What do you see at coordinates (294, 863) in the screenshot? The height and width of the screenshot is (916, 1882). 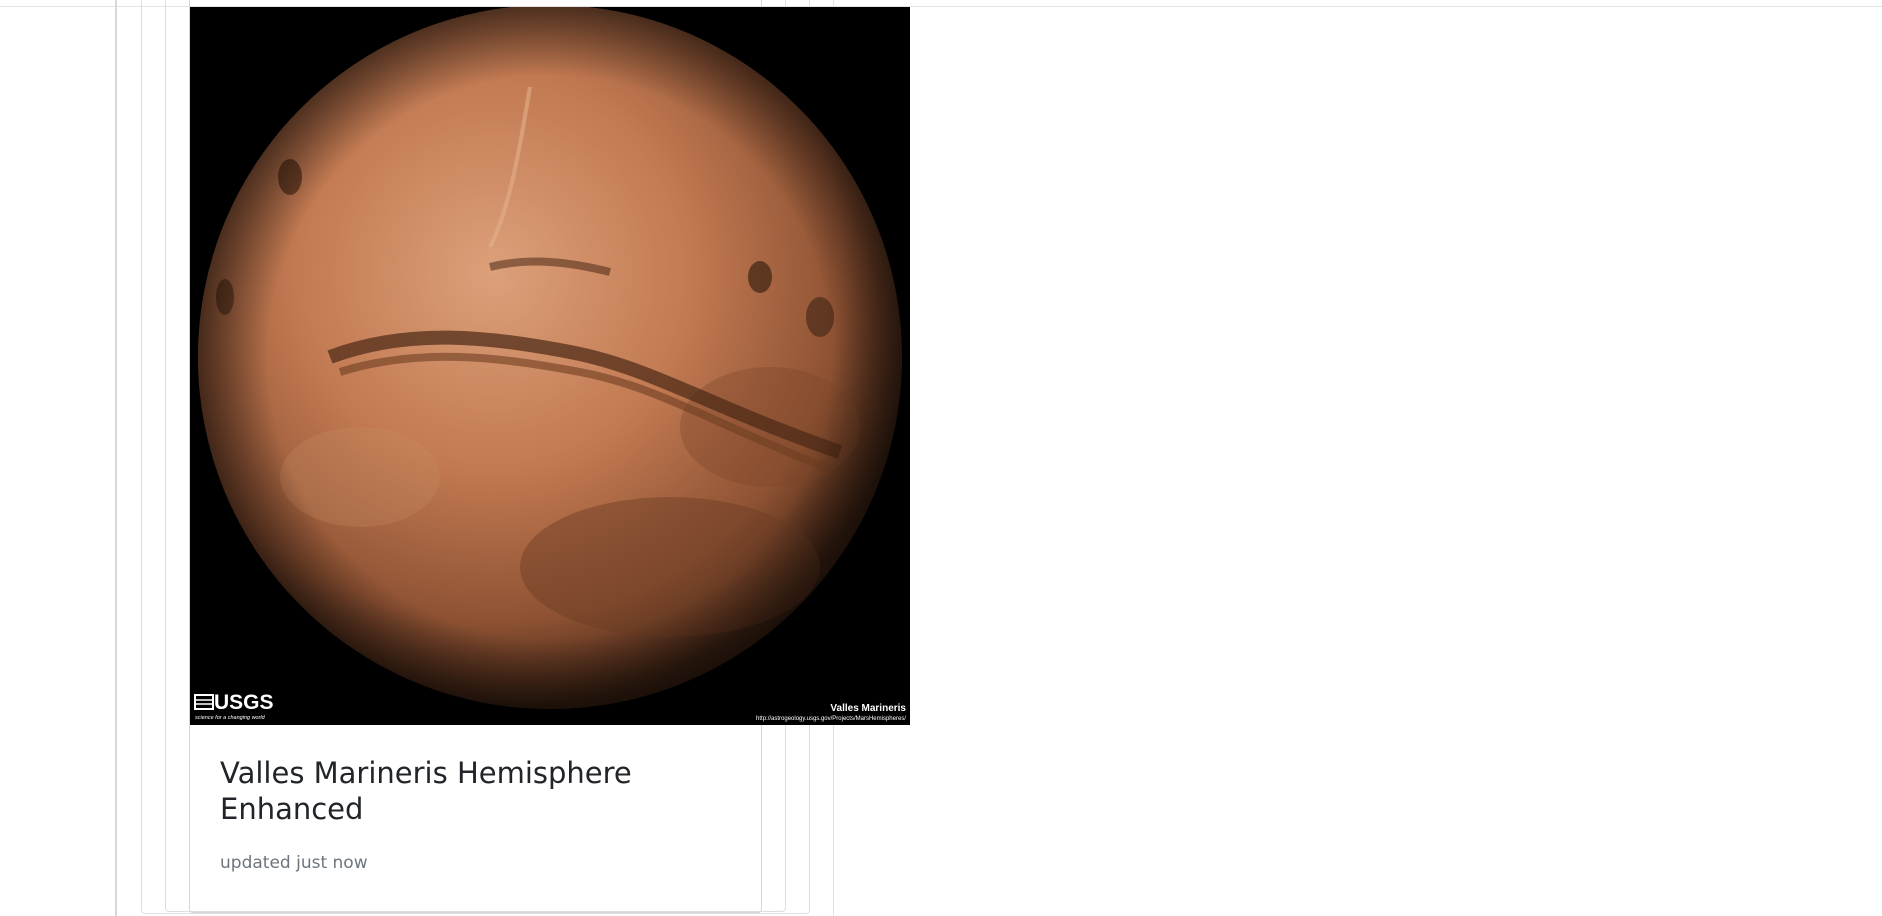 I see `card-updated-text: updated just now` at bounding box center [294, 863].